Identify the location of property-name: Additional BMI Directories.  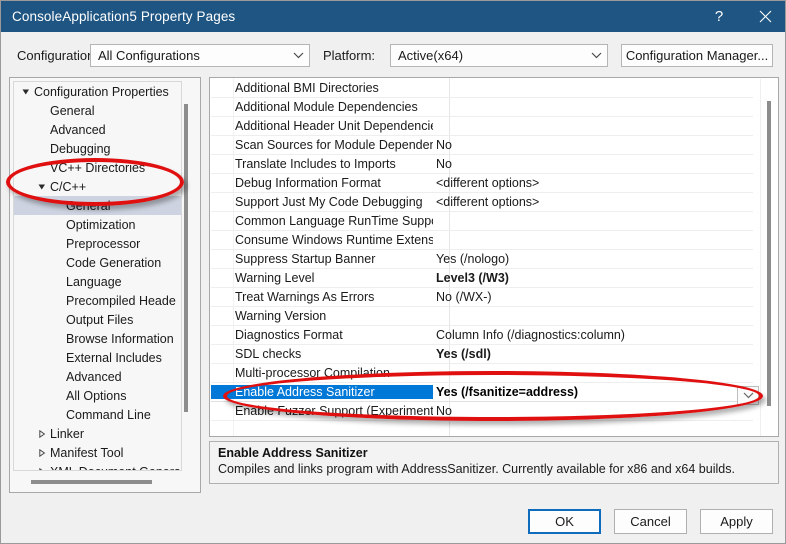
(307, 88).